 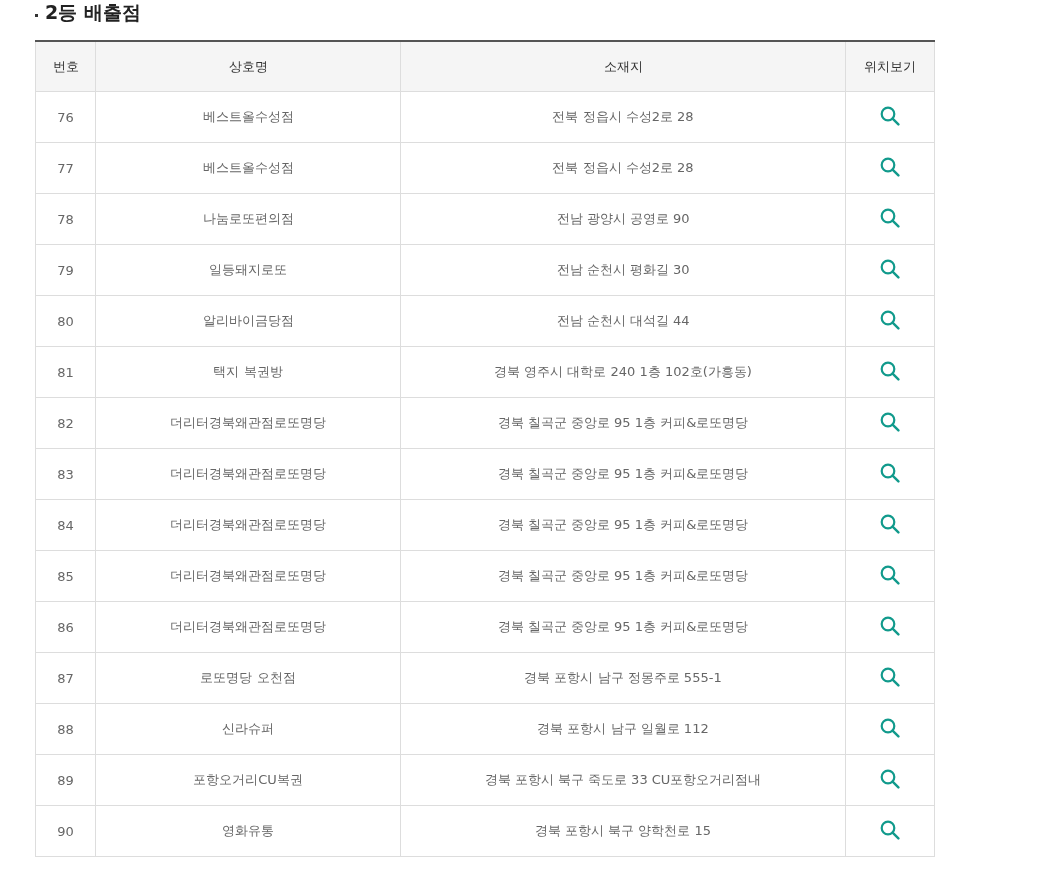 What do you see at coordinates (623, 219) in the screenshot?
I see `table-cell: 전남 광양시 공영로 90` at bounding box center [623, 219].